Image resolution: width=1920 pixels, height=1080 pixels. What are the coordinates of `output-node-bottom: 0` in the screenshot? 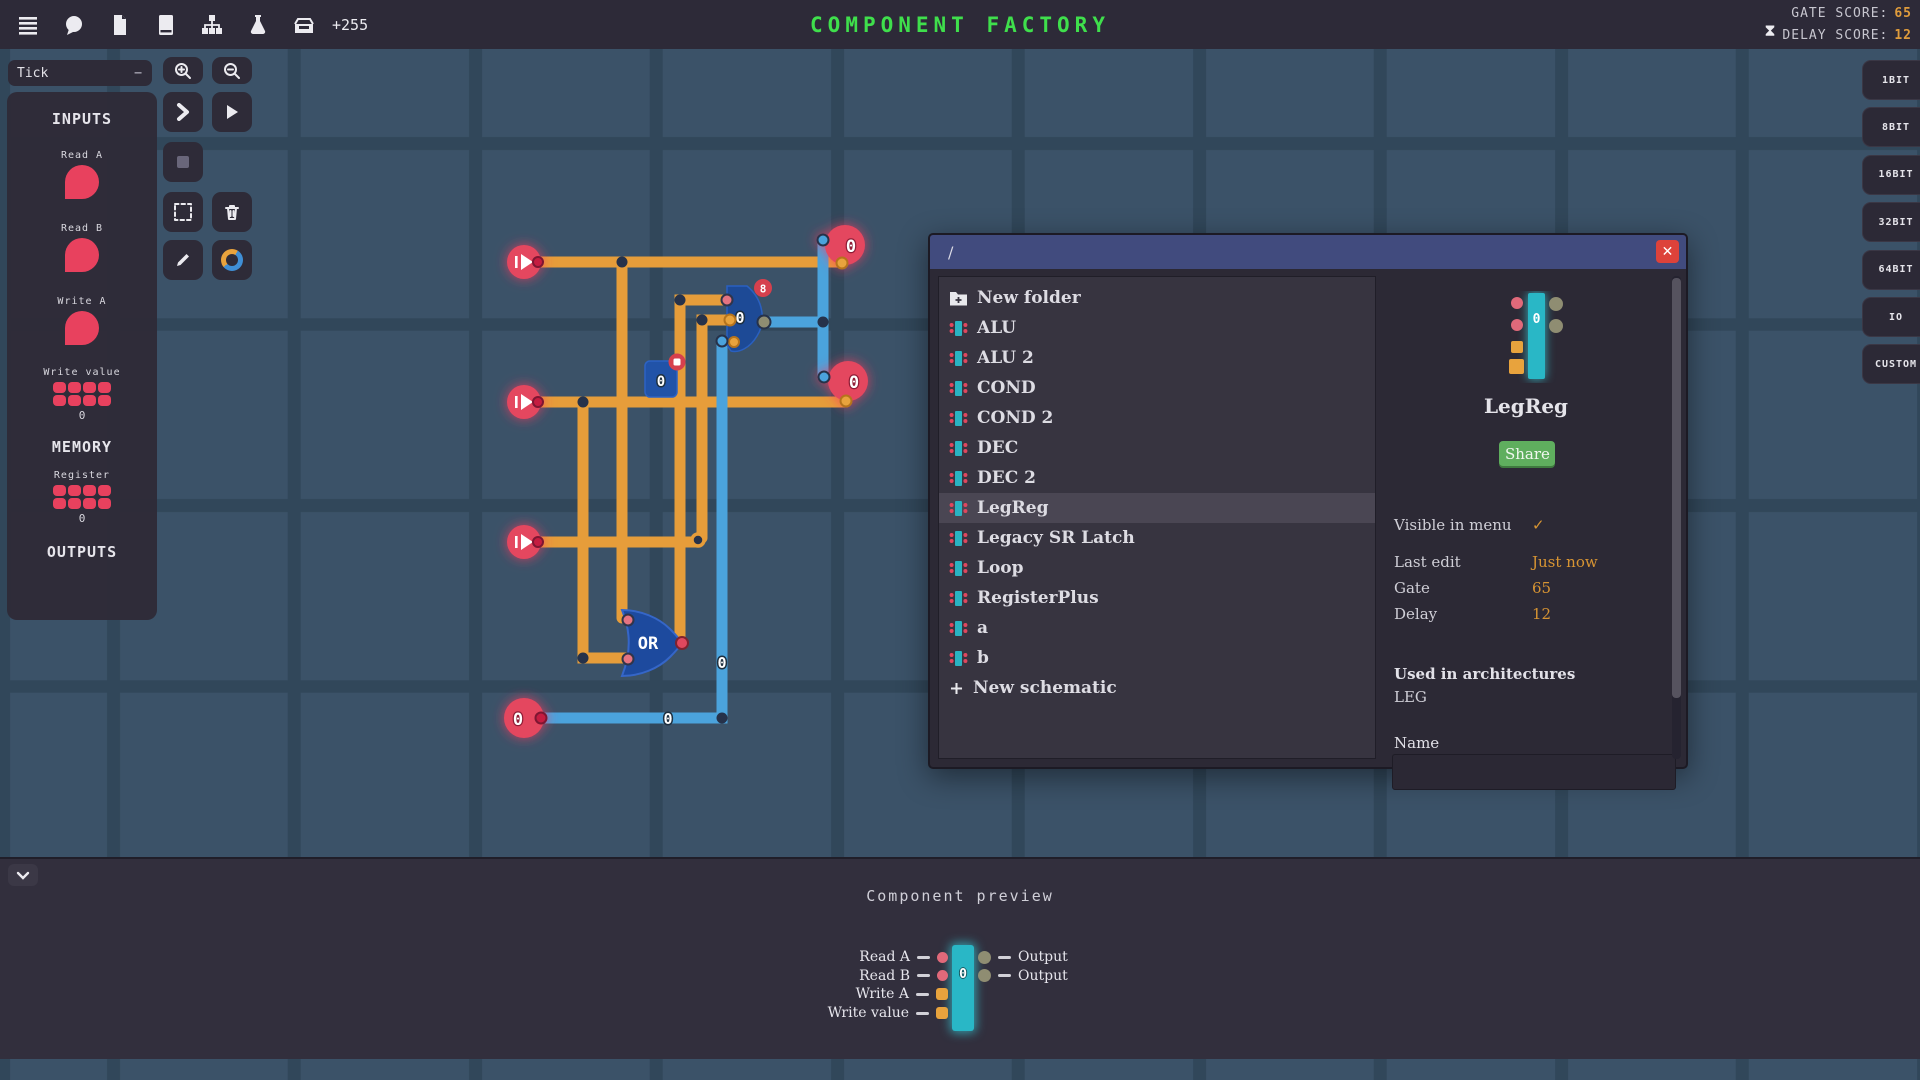 It's located at (526, 718).